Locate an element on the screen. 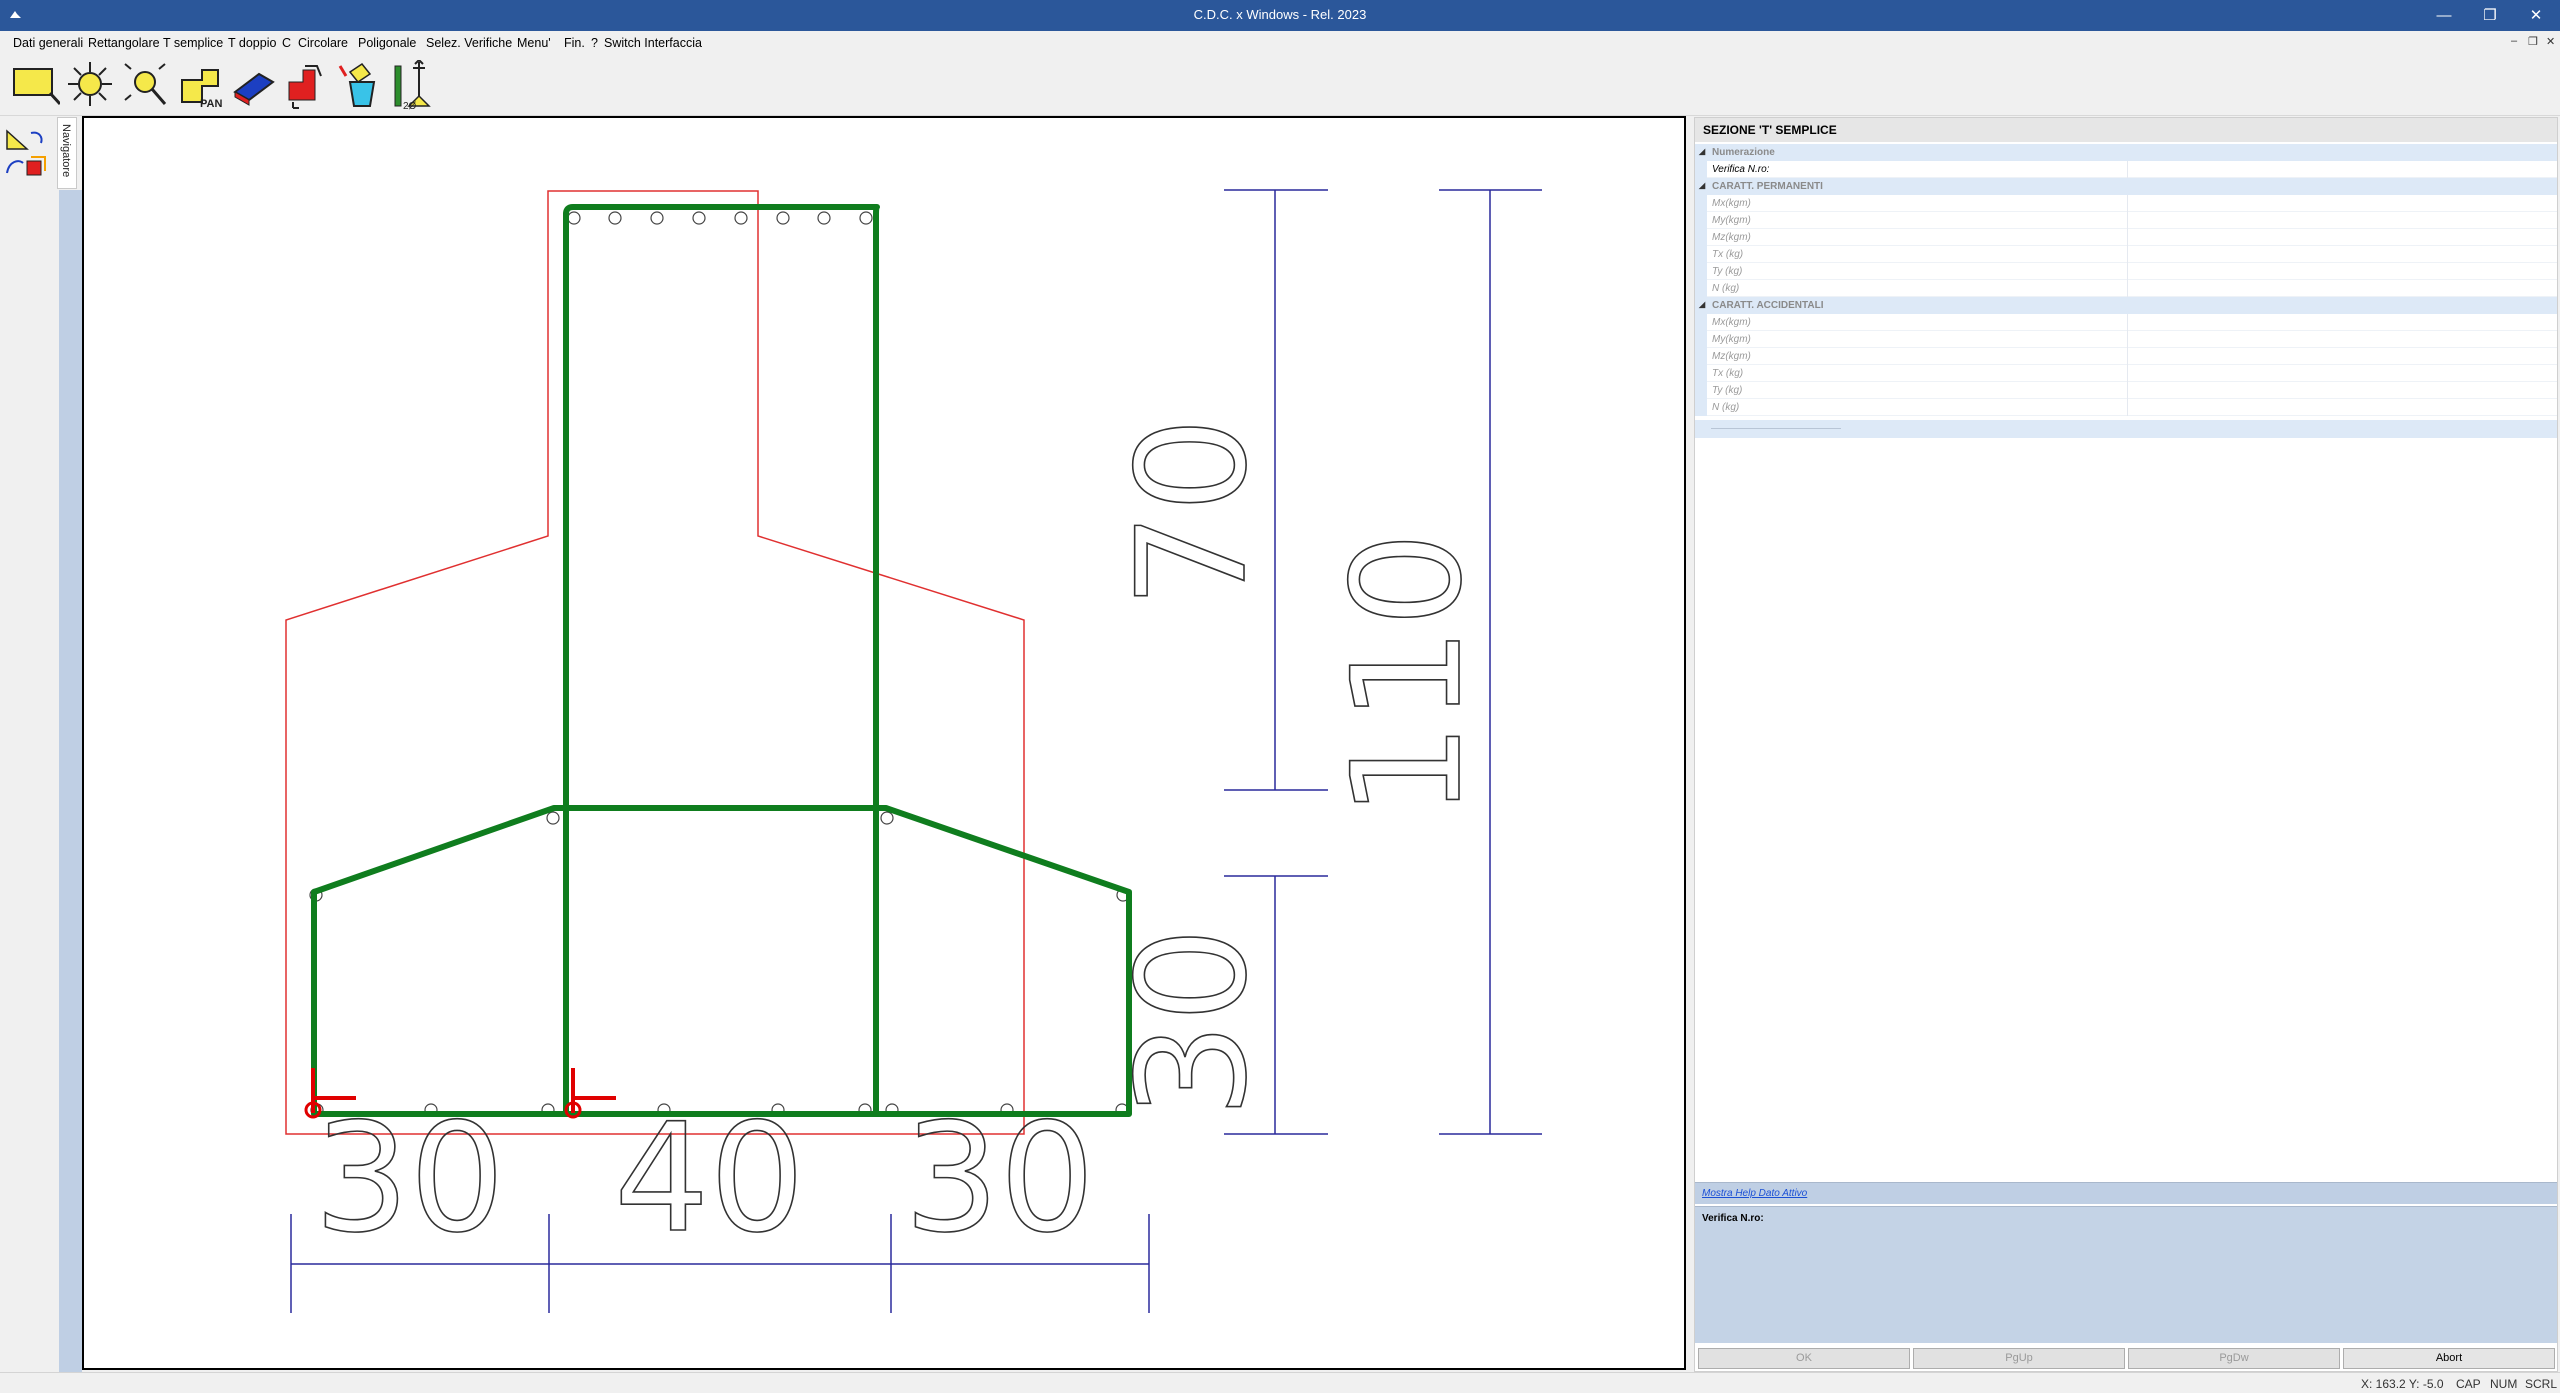 This screenshot has height=1393, width=2560. menu-dati-generali: Dati generali is located at coordinates (48, 43).